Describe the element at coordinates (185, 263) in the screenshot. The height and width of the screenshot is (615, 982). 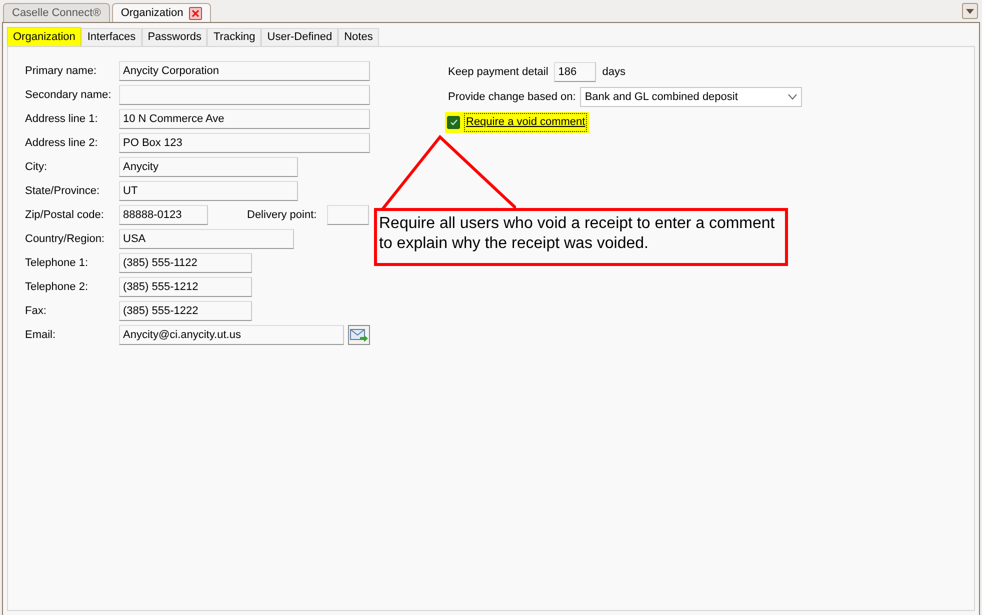
I see `input-field: (385) 555-1122` at that location.